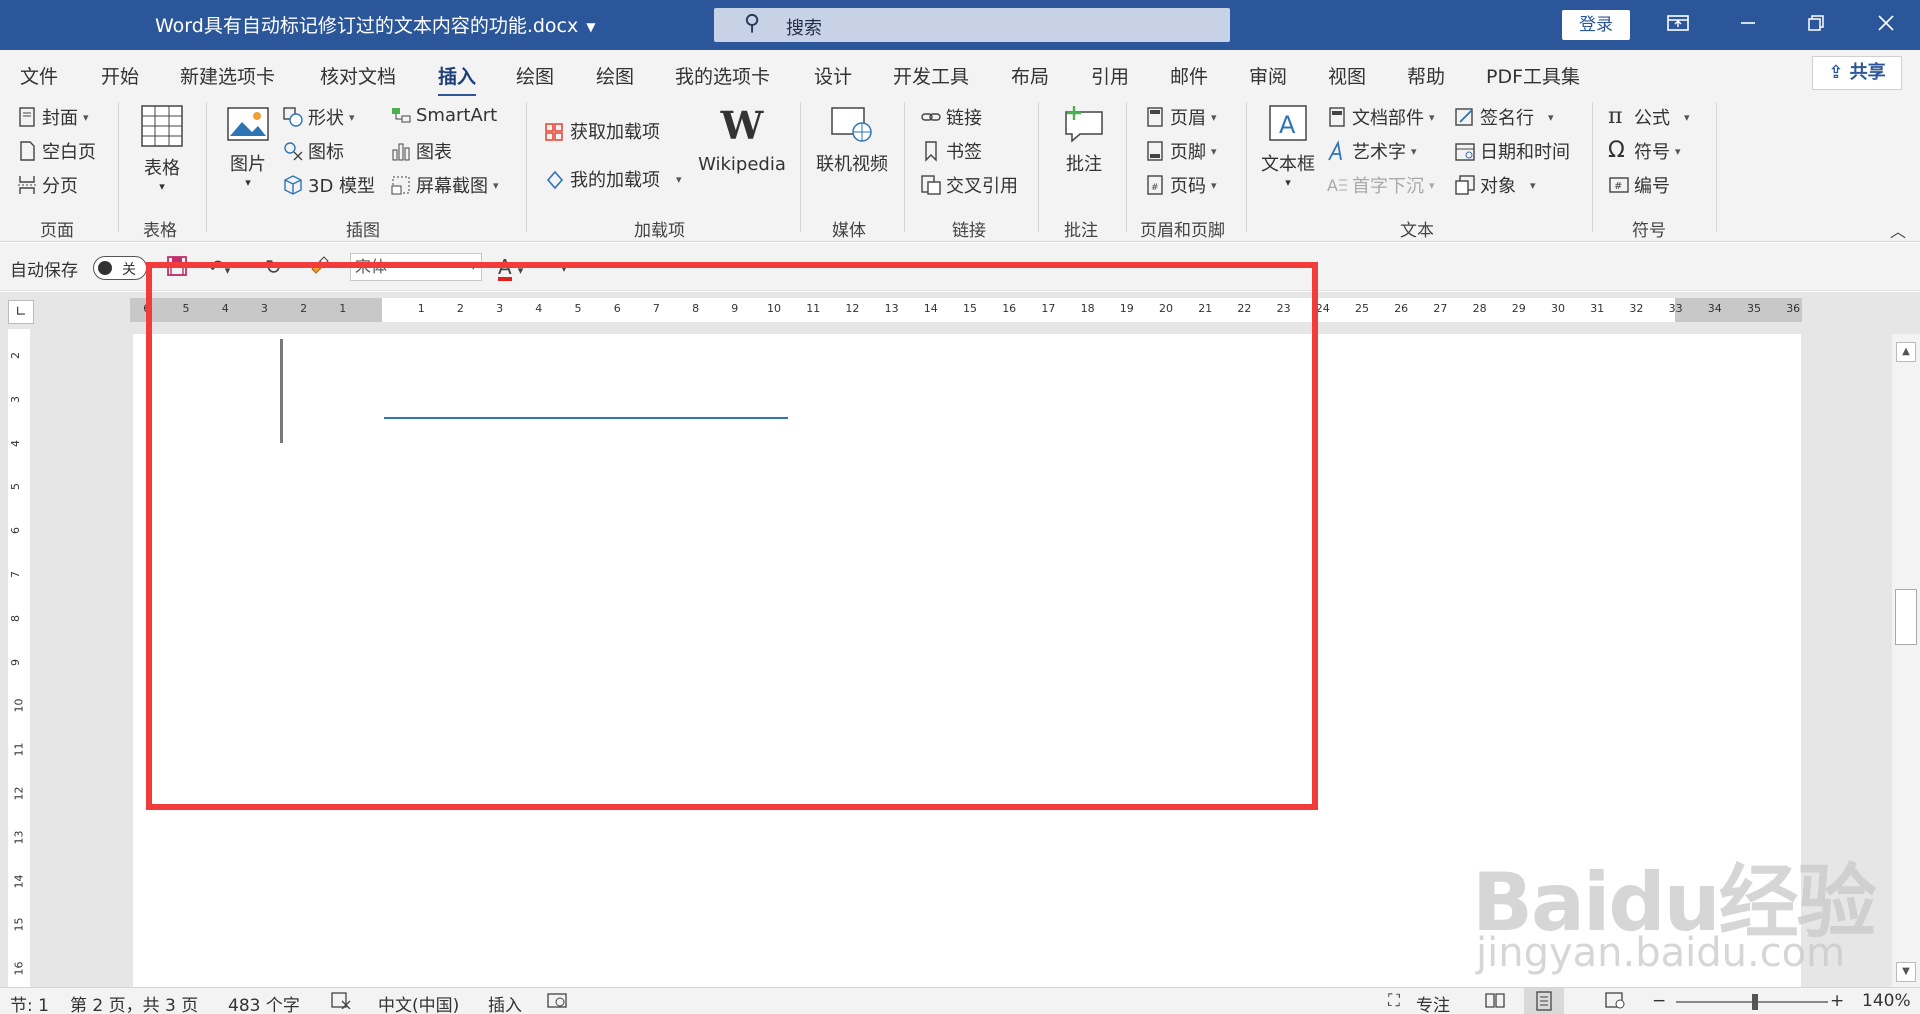 The image size is (1920, 1014). What do you see at coordinates (1495, 1002) in the screenshot?
I see `read-mode-icon` at bounding box center [1495, 1002].